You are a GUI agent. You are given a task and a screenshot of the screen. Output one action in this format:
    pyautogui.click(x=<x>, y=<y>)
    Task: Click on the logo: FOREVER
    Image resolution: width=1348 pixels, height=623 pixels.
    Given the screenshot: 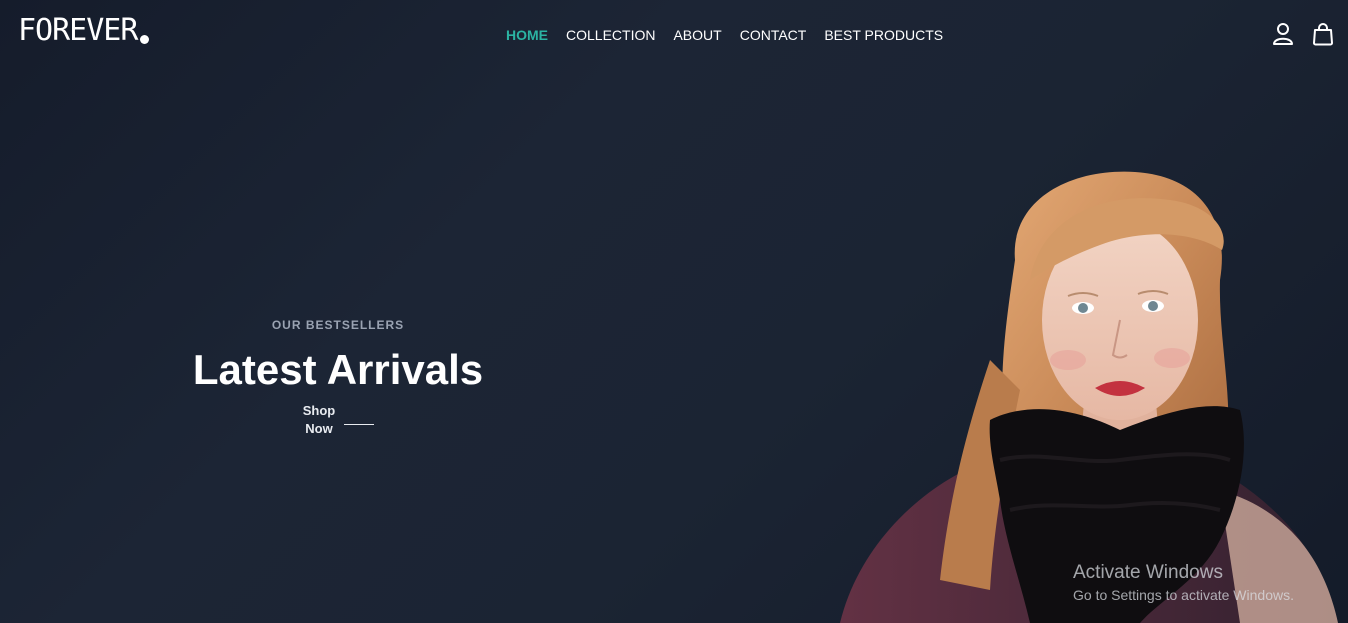 What is the action you would take?
    pyautogui.click(x=84, y=30)
    